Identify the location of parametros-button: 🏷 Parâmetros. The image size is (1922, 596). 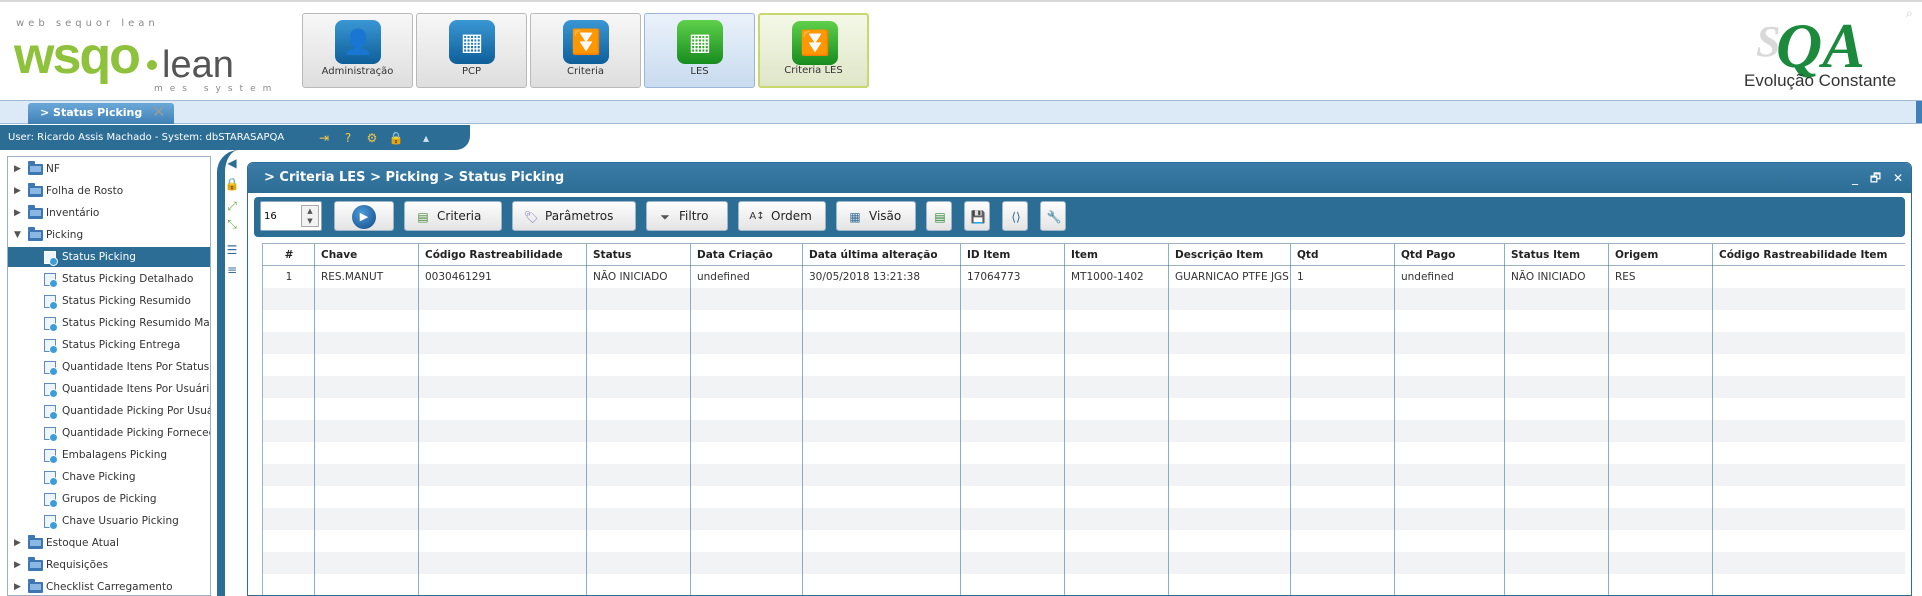
(574, 216).